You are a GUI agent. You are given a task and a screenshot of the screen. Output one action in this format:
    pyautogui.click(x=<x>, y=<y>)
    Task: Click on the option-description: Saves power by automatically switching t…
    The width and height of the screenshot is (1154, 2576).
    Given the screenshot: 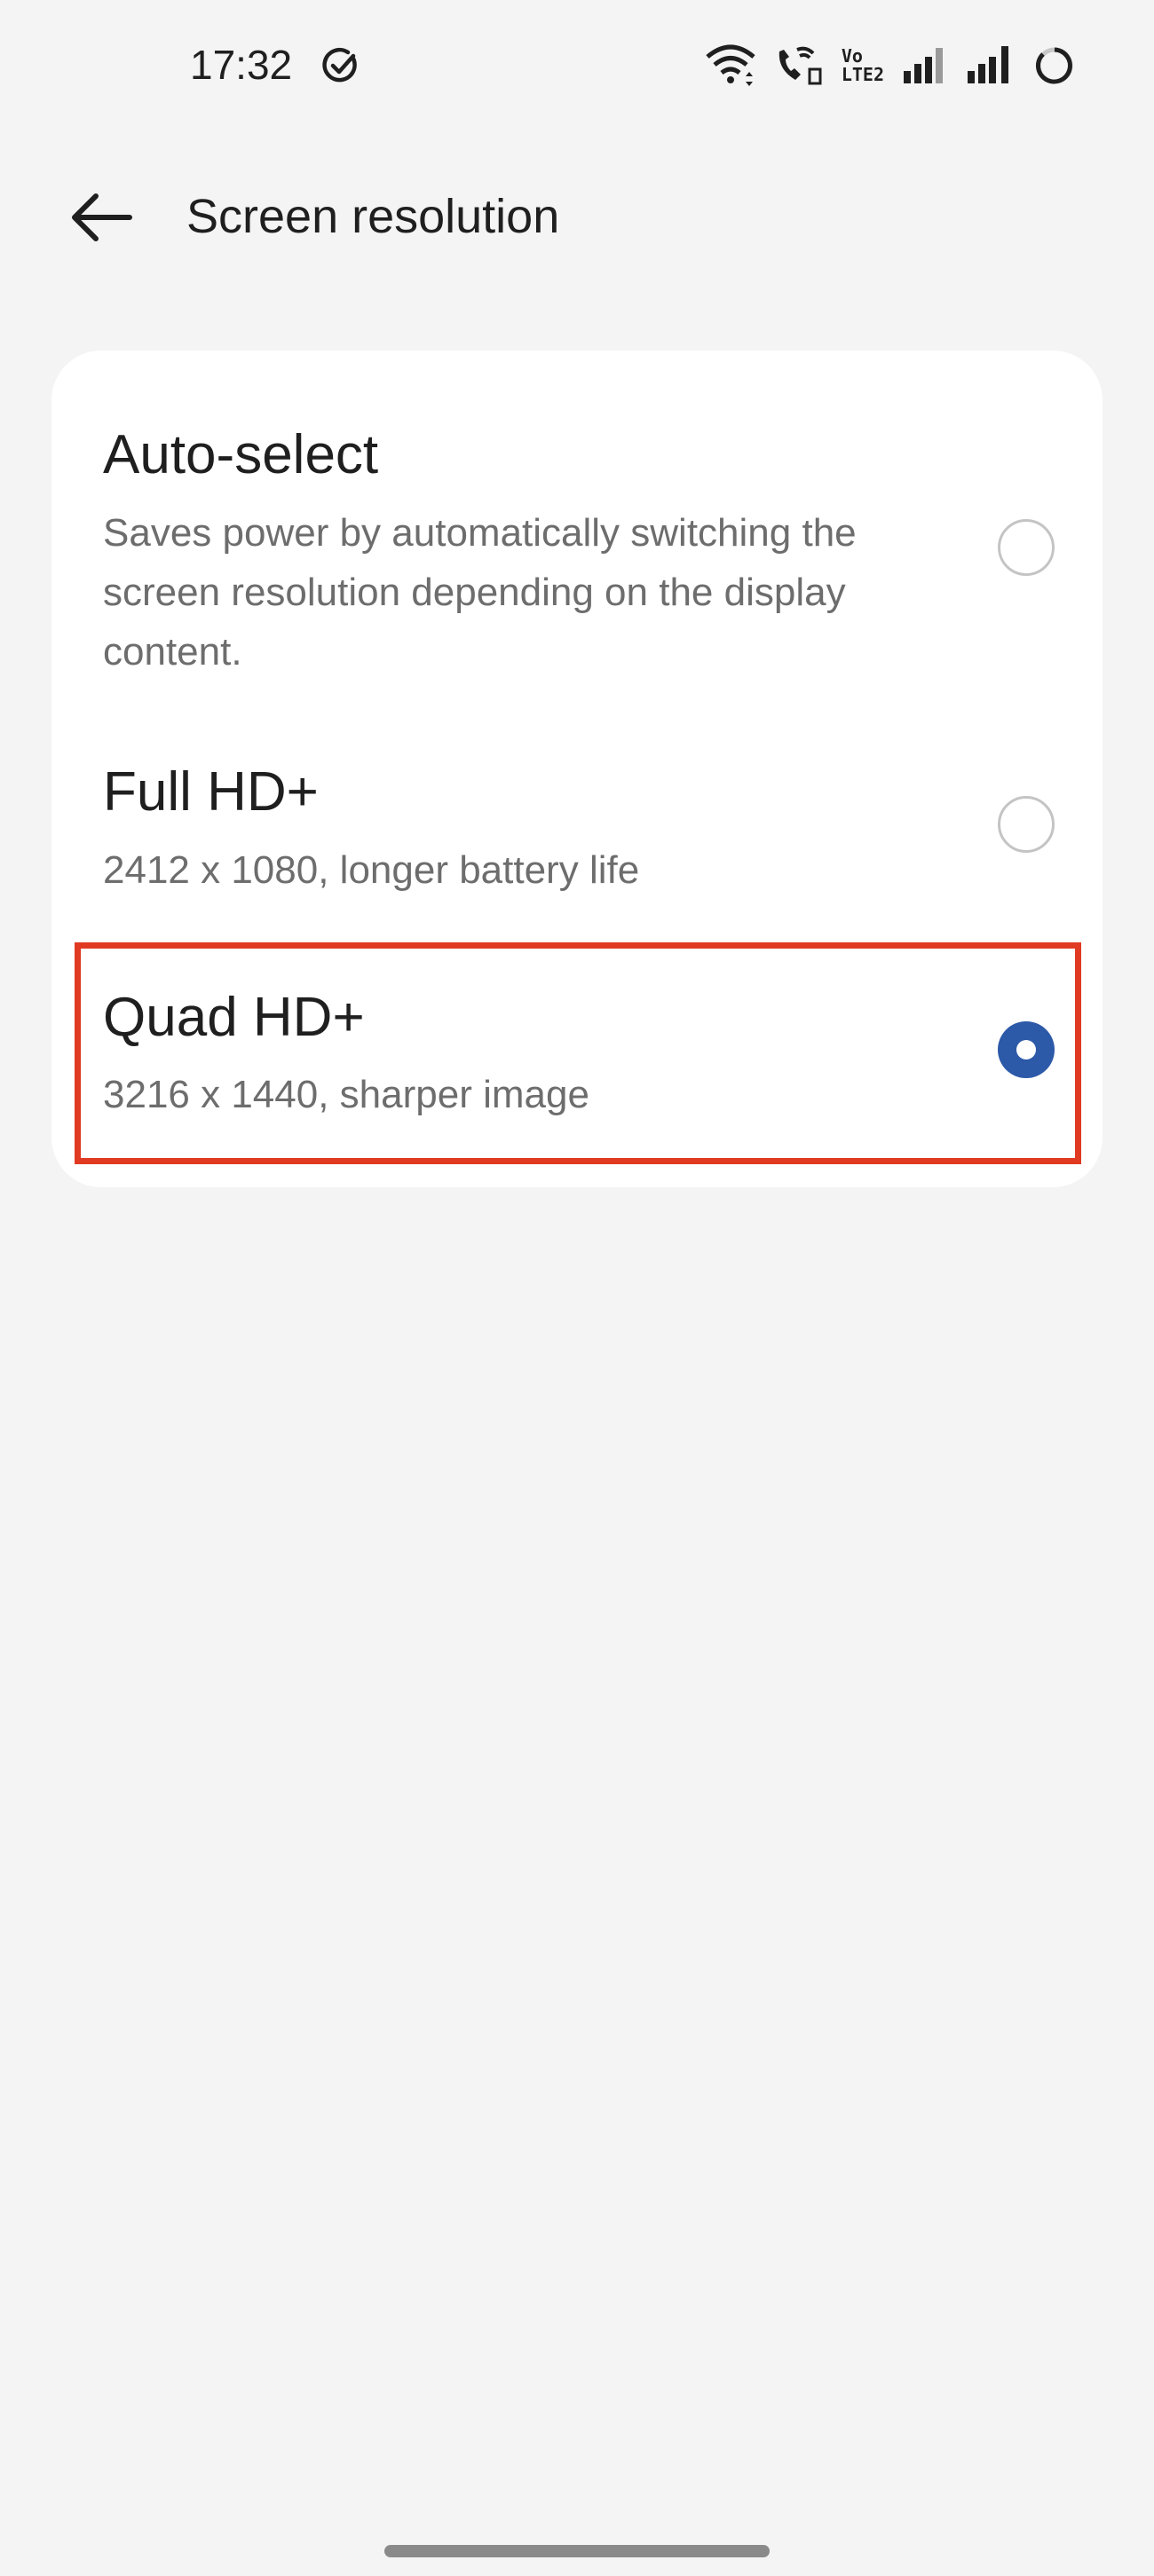 What is the action you would take?
    pyautogui.click(x=480, y=592)
    